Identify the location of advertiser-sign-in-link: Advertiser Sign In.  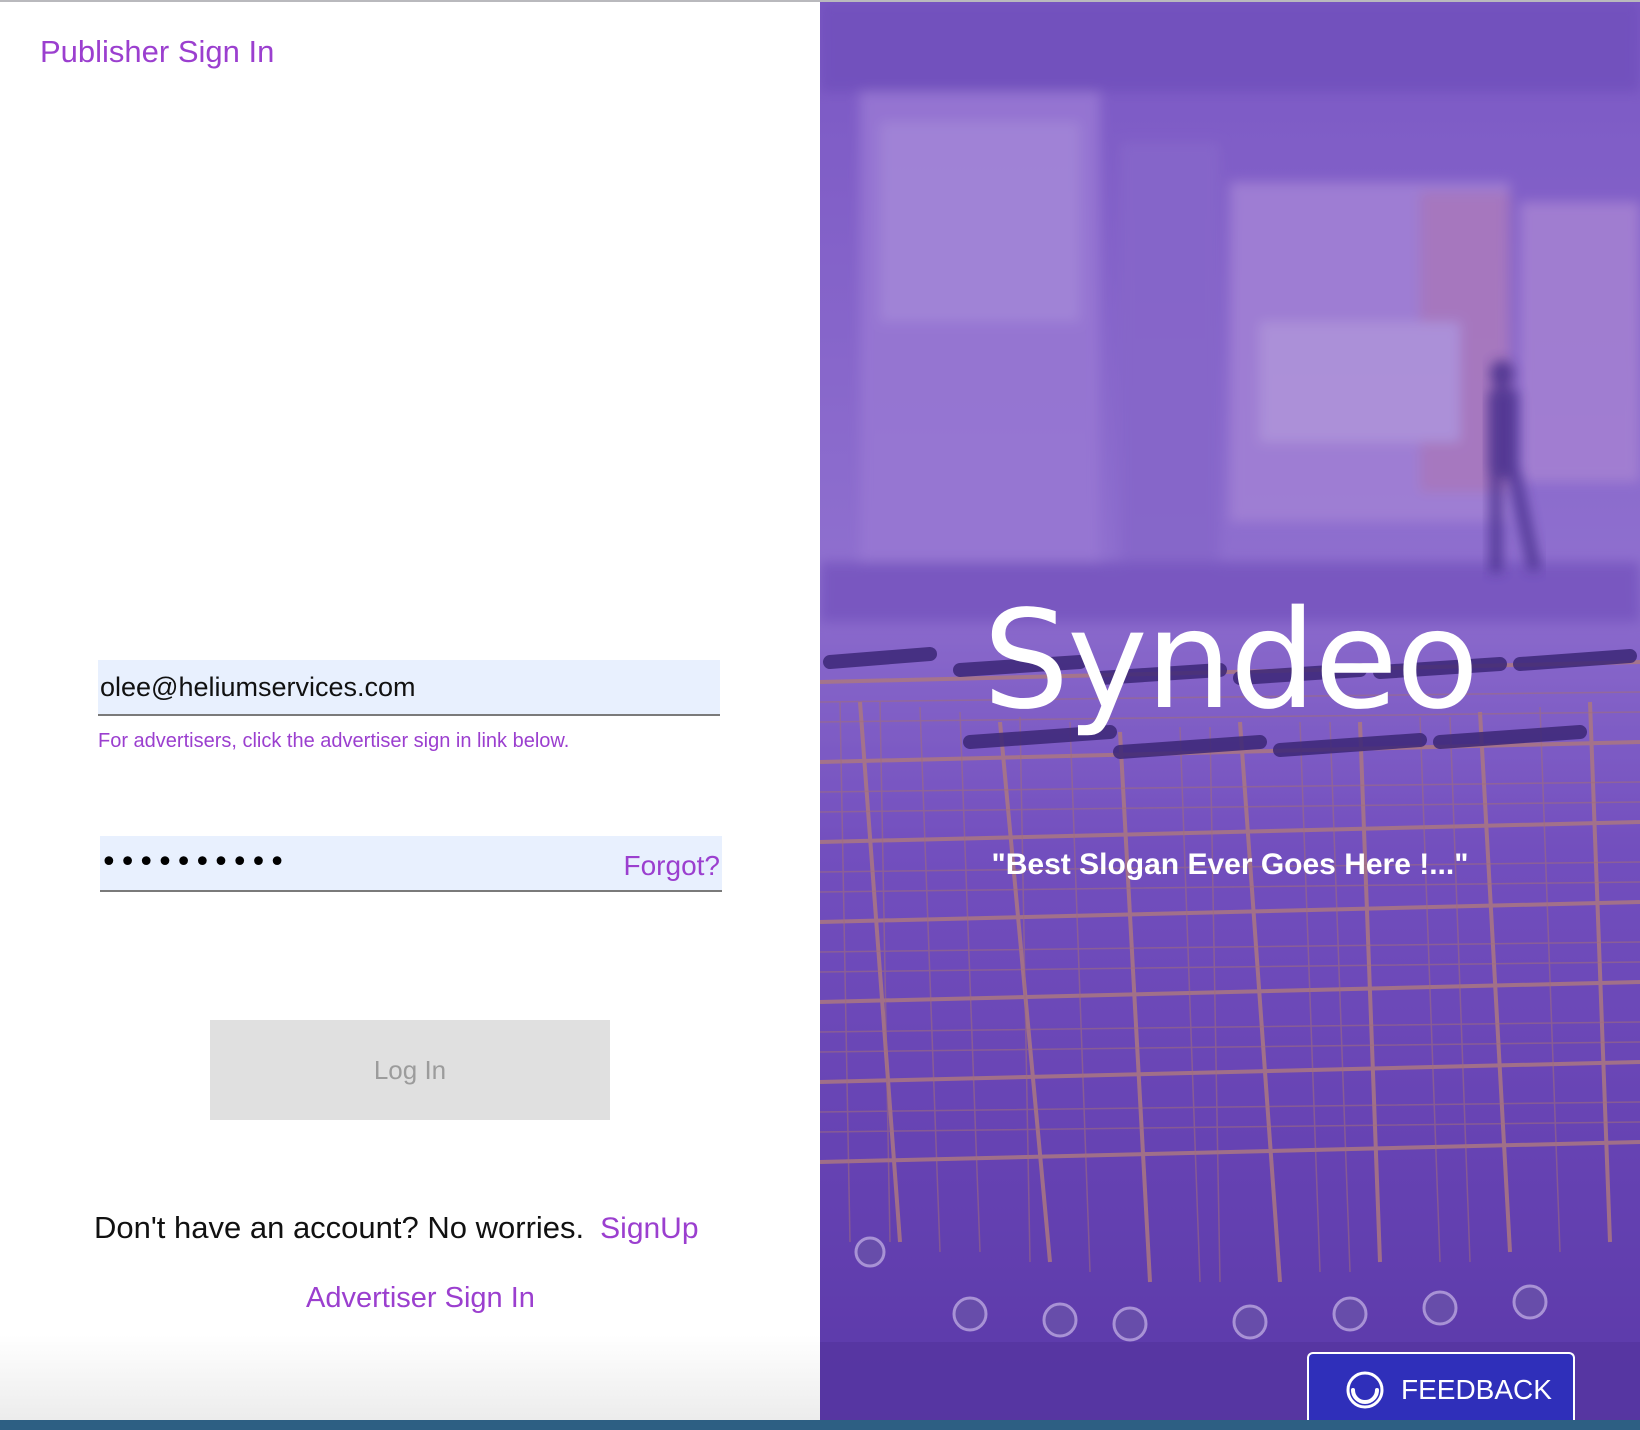
(420, 1298).